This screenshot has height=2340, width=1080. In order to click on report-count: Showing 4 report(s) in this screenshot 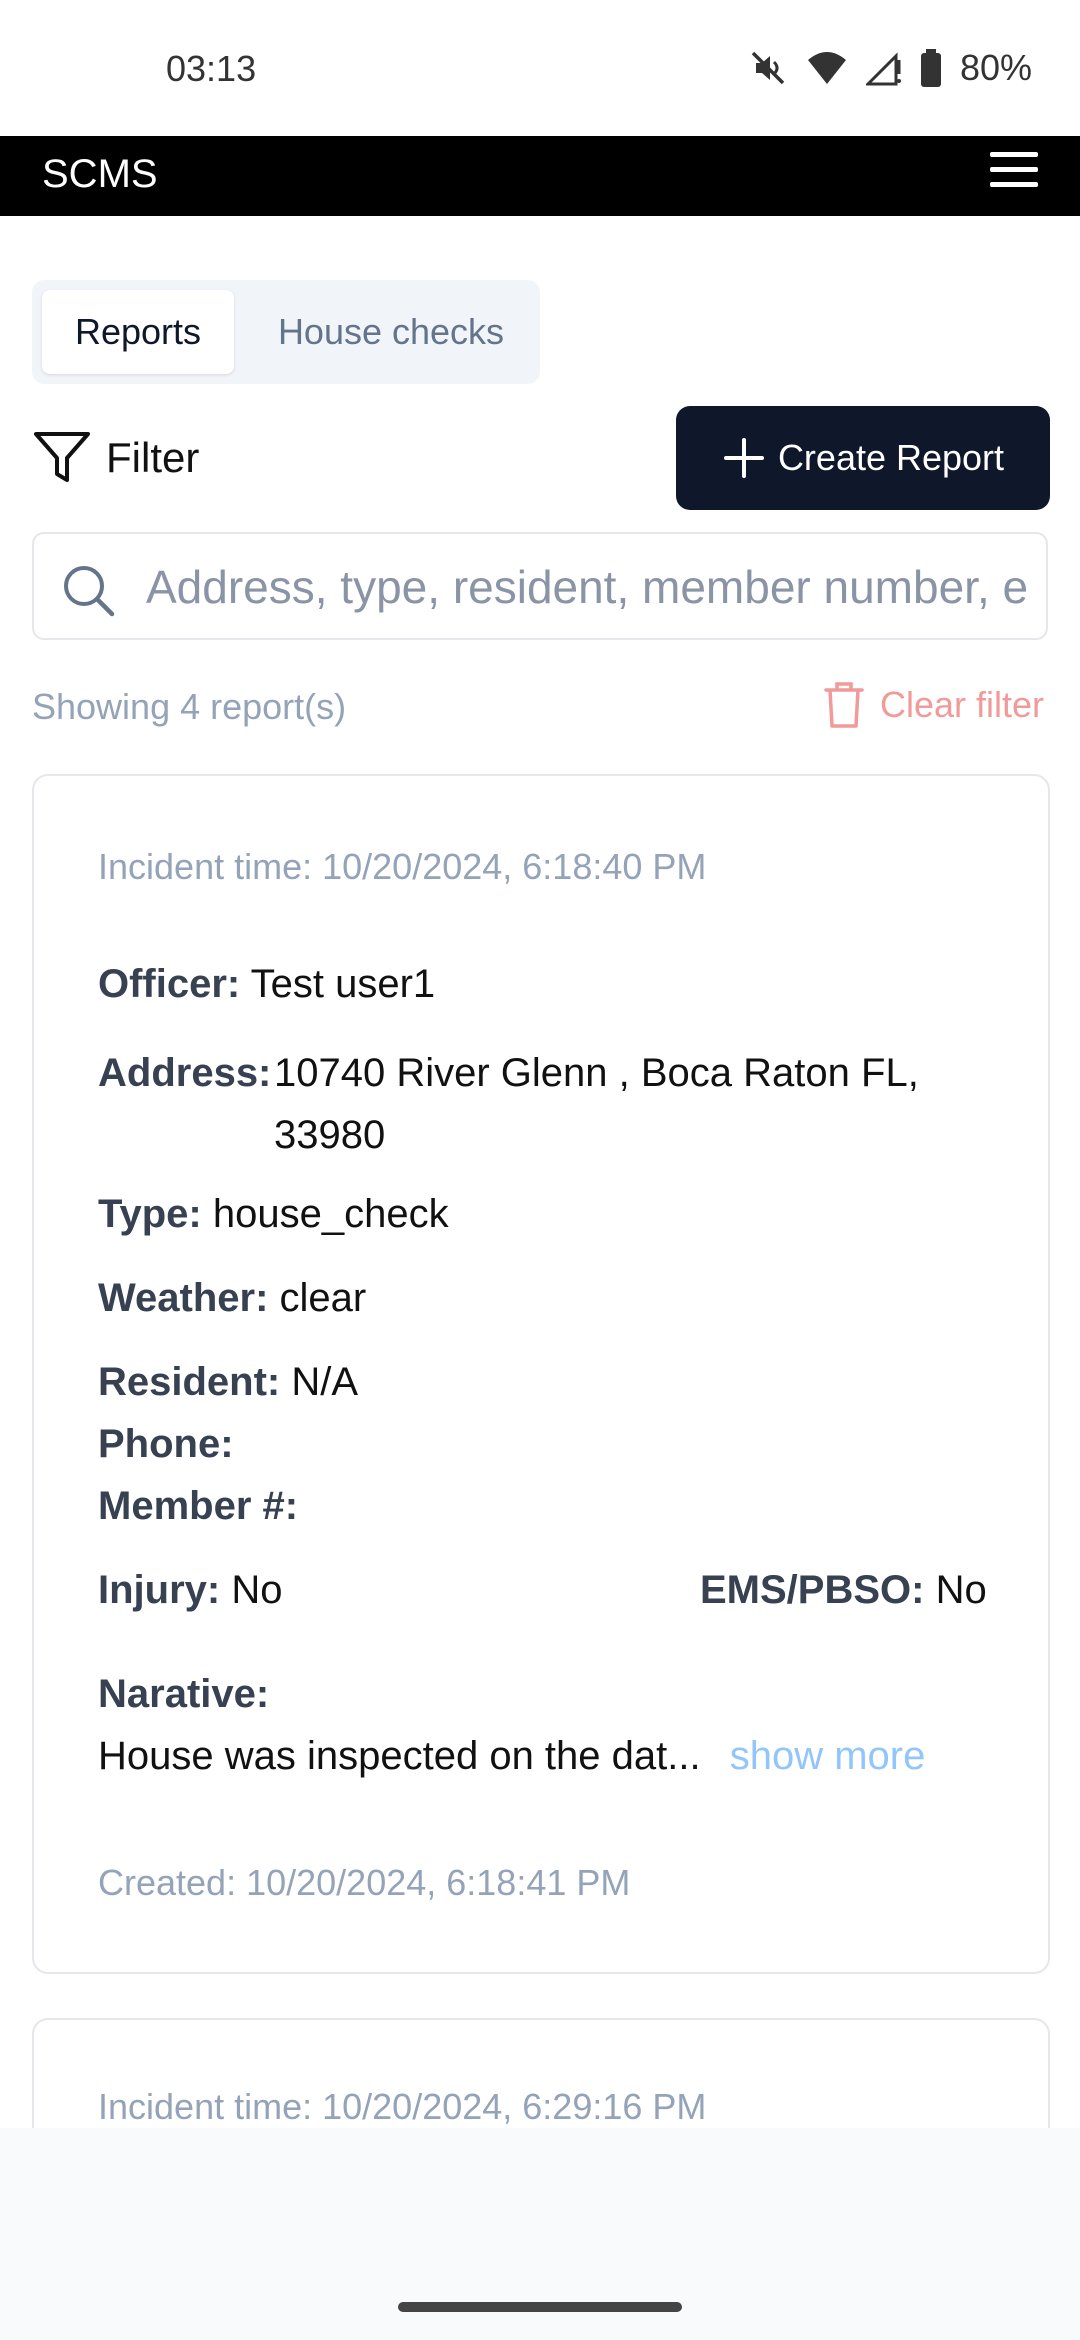, I will do `click(189, 706)`.